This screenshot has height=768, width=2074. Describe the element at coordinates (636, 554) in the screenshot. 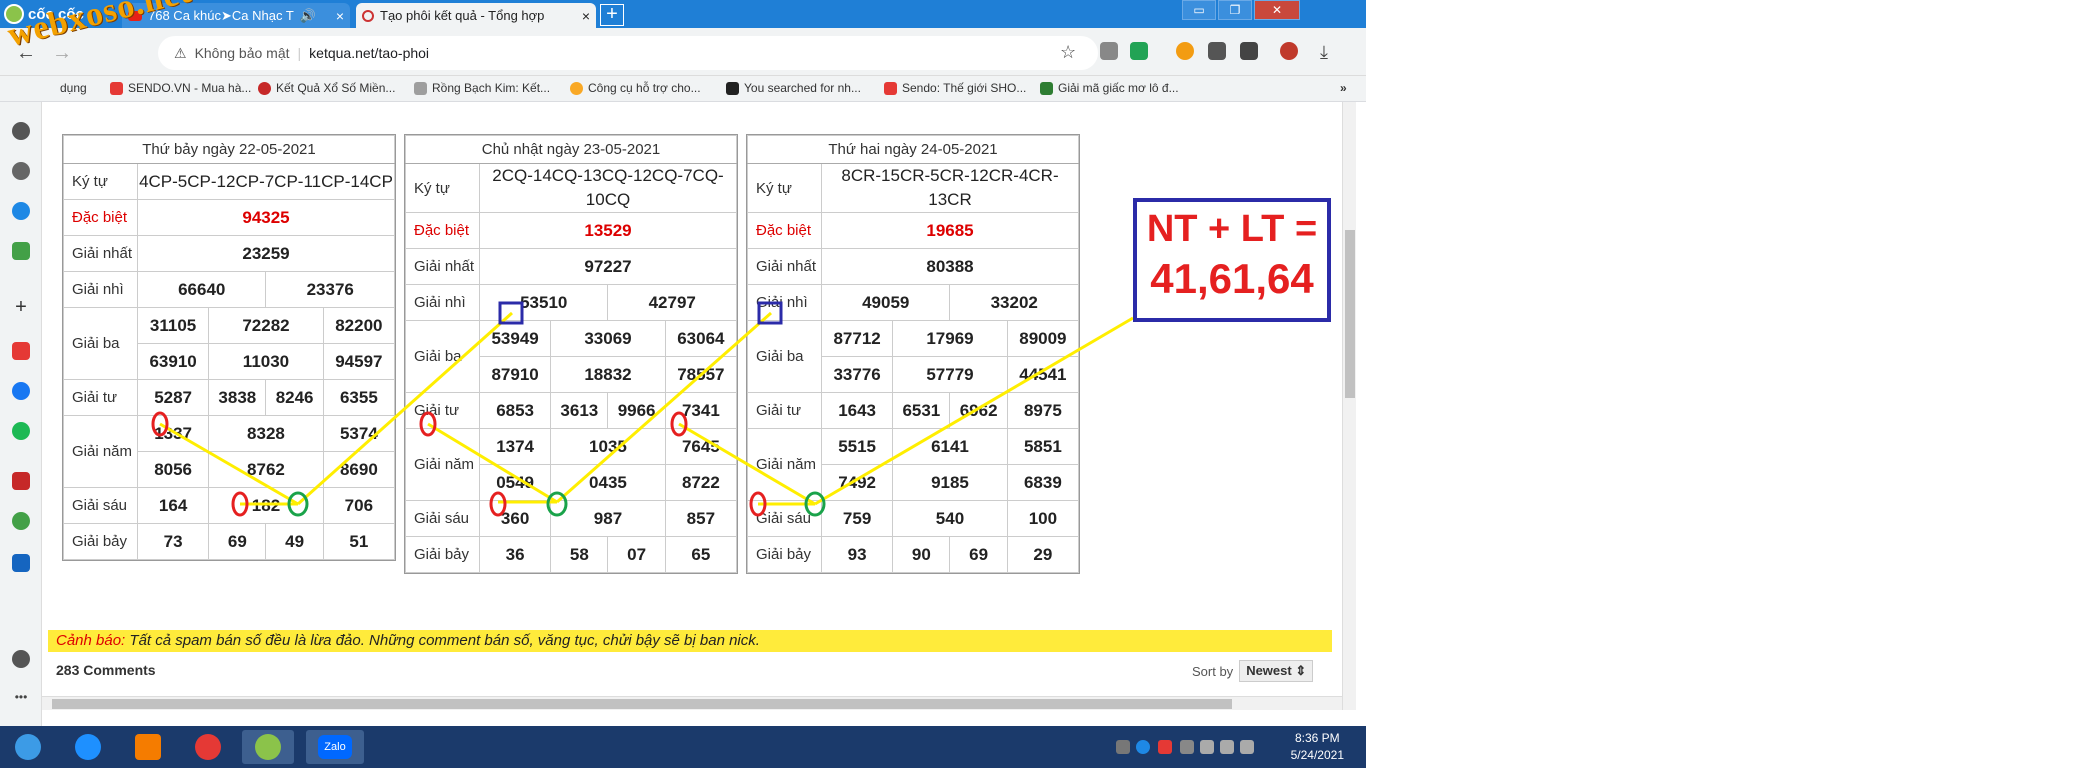

I see `giai-bay-value: 07` at that location.